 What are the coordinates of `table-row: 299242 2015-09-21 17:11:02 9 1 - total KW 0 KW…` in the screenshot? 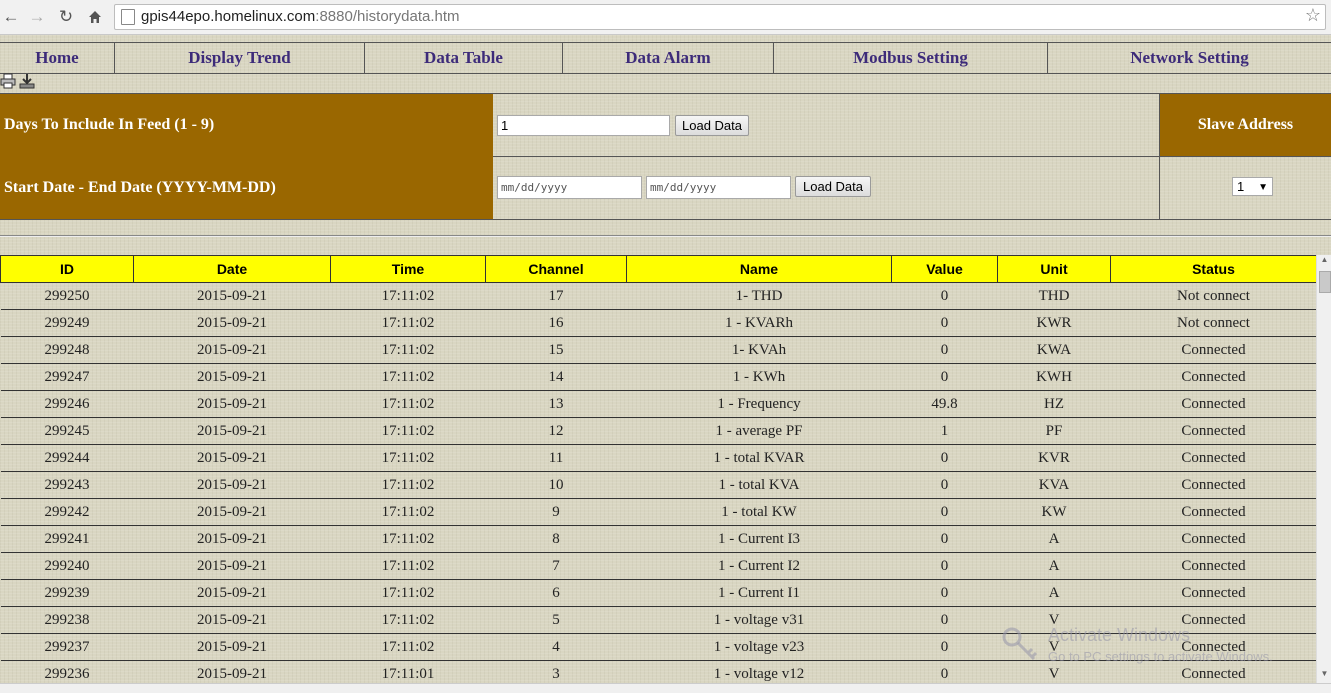 It's located at (658, 512).